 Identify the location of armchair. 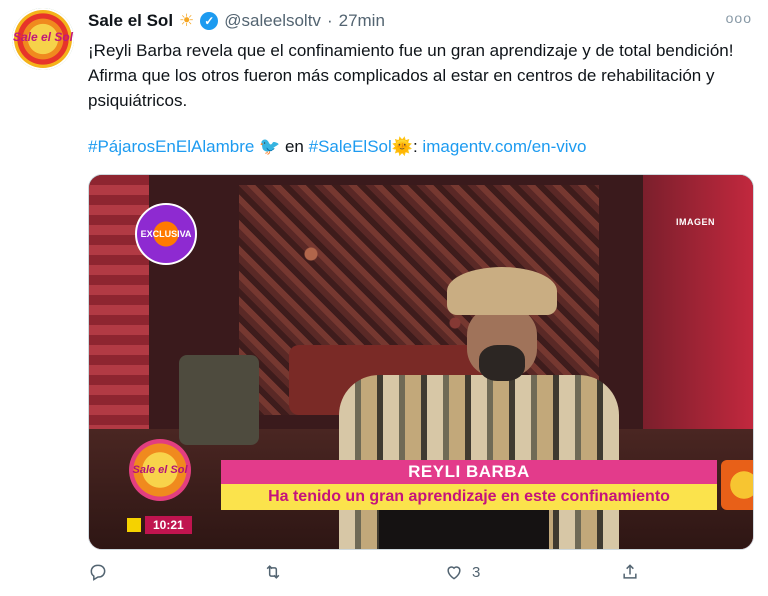
(219, 400).